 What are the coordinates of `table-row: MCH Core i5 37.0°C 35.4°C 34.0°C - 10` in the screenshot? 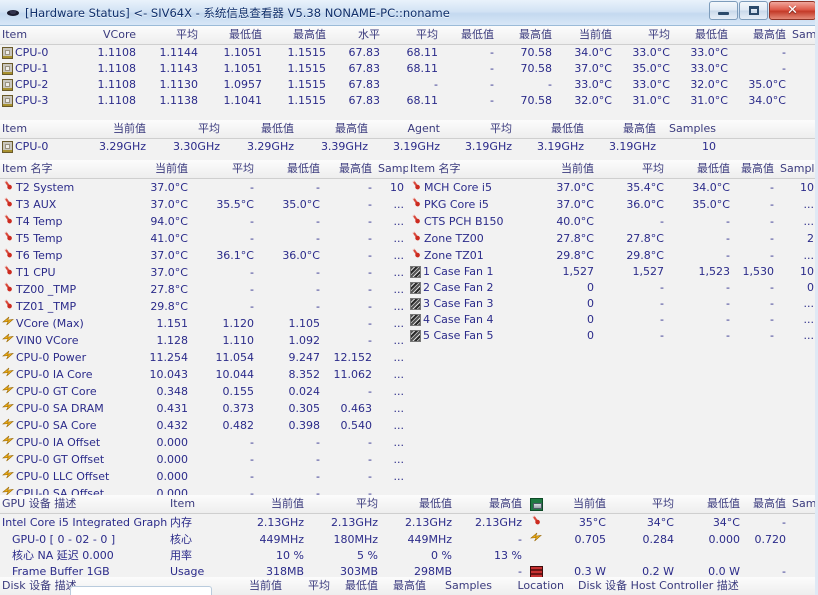 It's located at (613, 188).